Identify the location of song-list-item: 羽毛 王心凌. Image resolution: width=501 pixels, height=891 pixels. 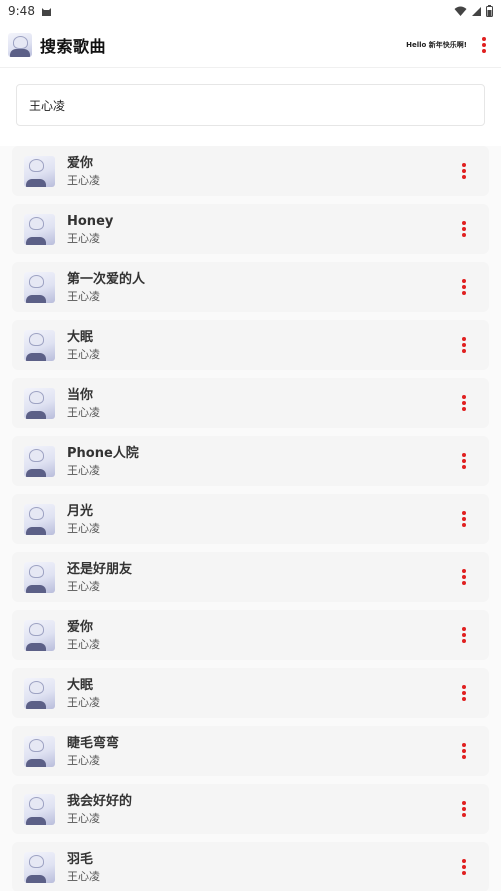
(250, 866).